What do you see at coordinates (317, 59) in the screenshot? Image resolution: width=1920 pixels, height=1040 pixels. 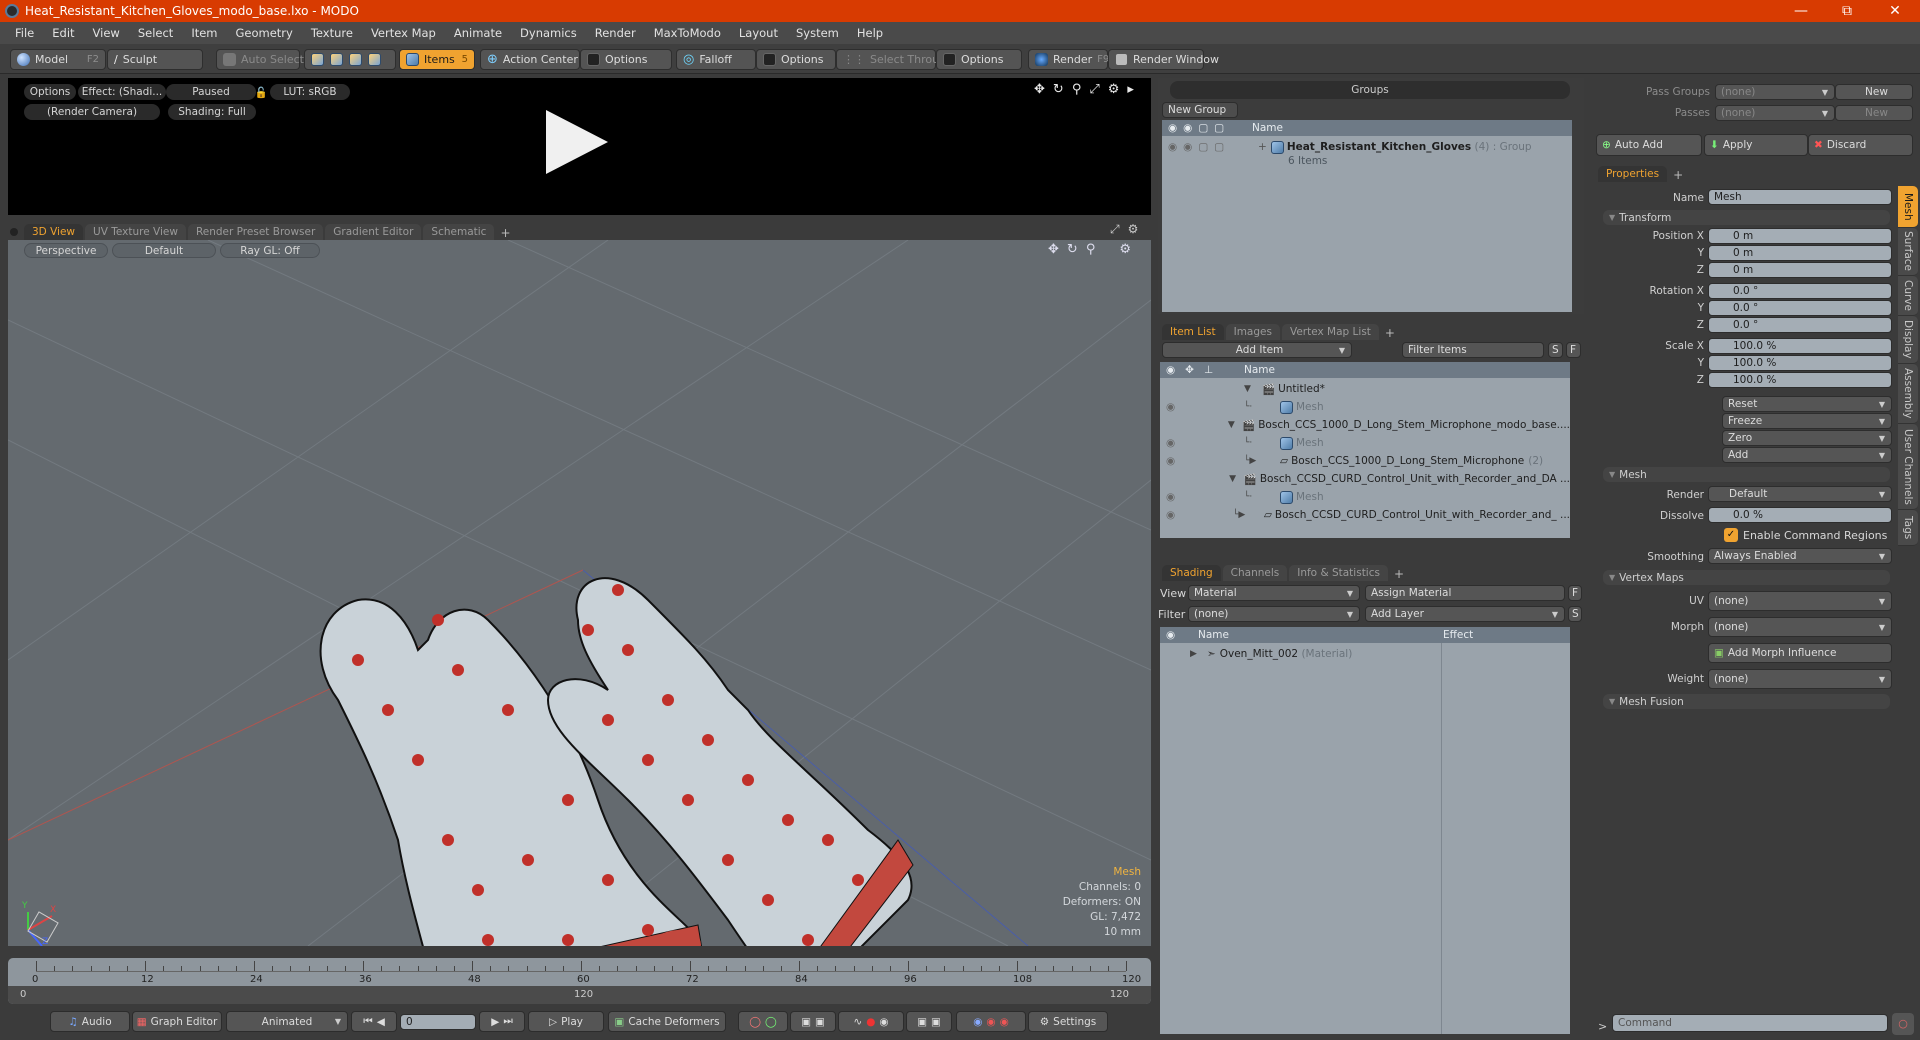 I see `vertices-mode-icon` at bounding box center [317, 59].